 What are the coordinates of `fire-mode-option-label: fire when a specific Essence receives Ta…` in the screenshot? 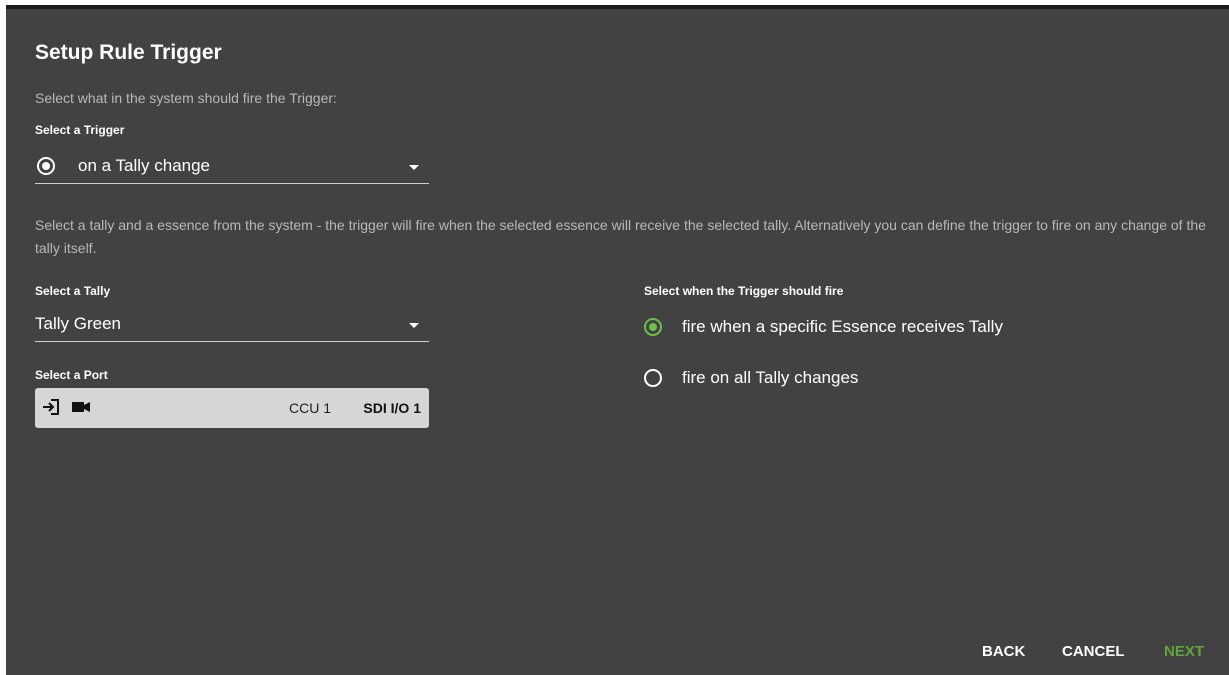 It's located at (842, 326).